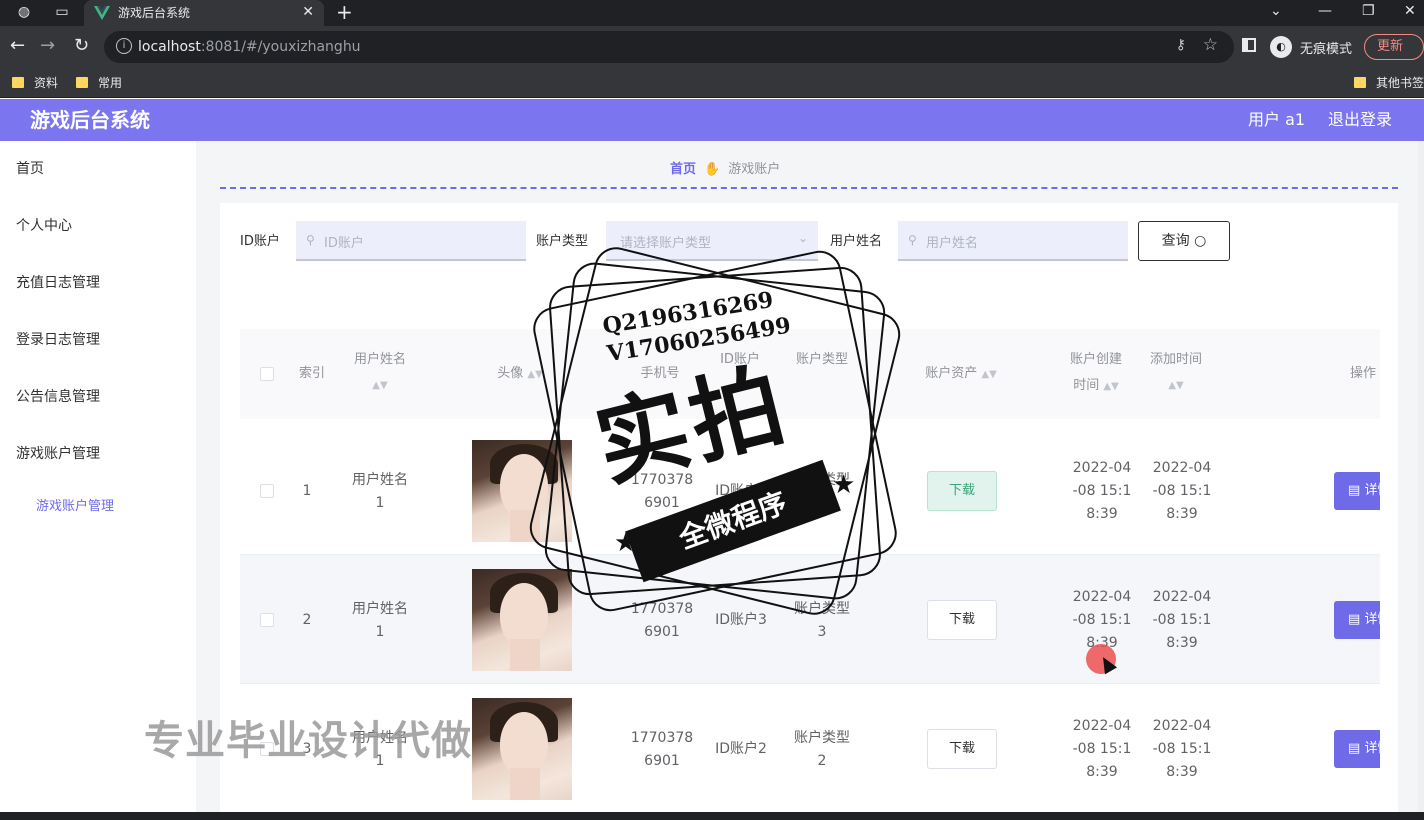 The width and height of the screenshot is (1424, 820). Describe the element at coordinates (961, 374) in the screenshot. I see `header-assets: 账户资产 ▲▼` at that location.